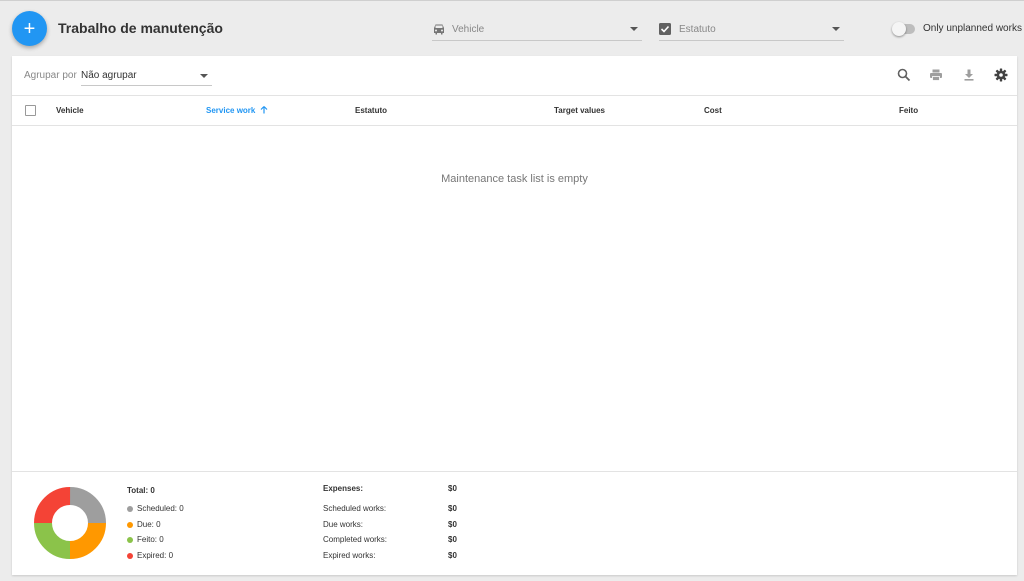 This screenshot has width=1024, height=581. I want to click on legend-done: Feito: 0, so click(145, 539).